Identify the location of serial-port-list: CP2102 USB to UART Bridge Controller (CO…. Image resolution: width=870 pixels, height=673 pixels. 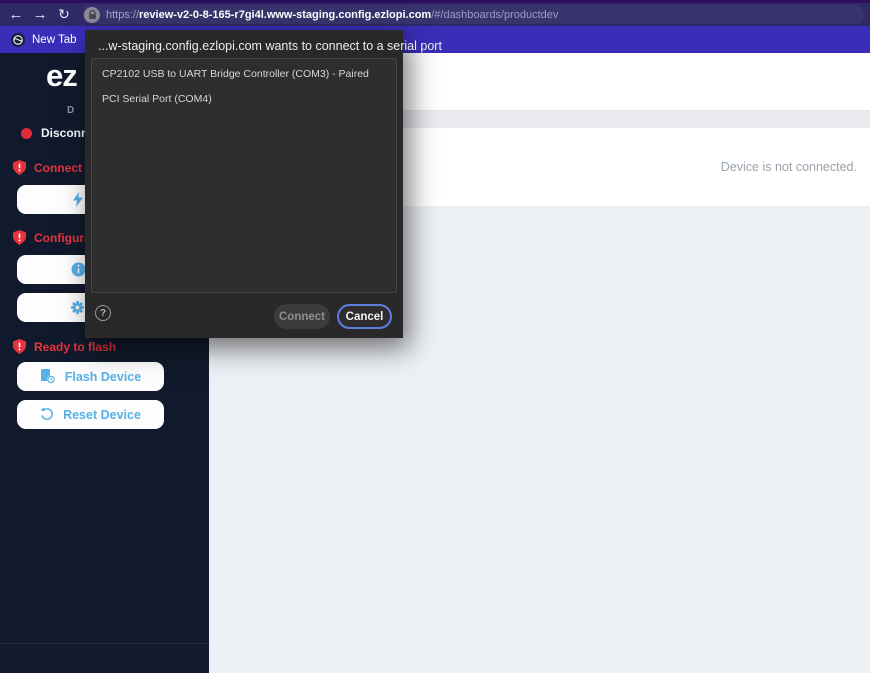
(244, 175).